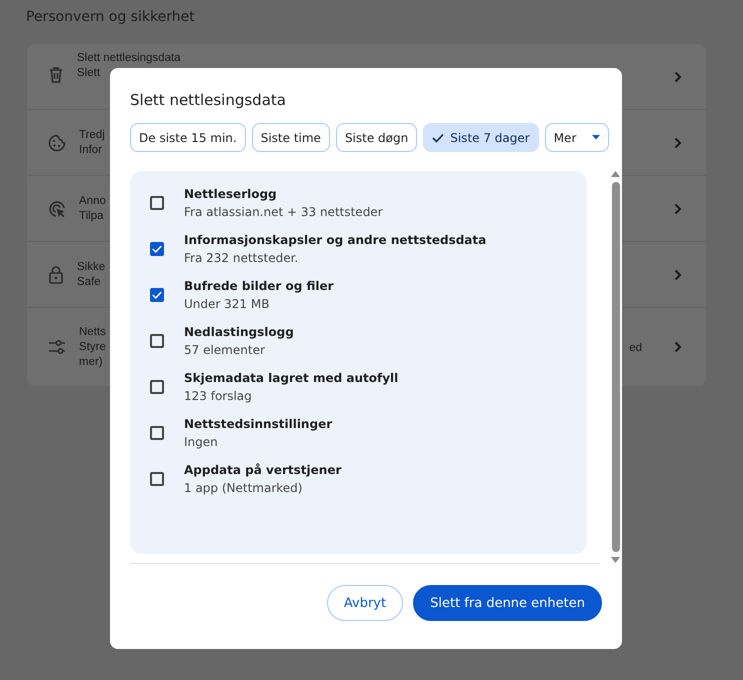  I want to click on caret-down-icon, so click(596, 137).